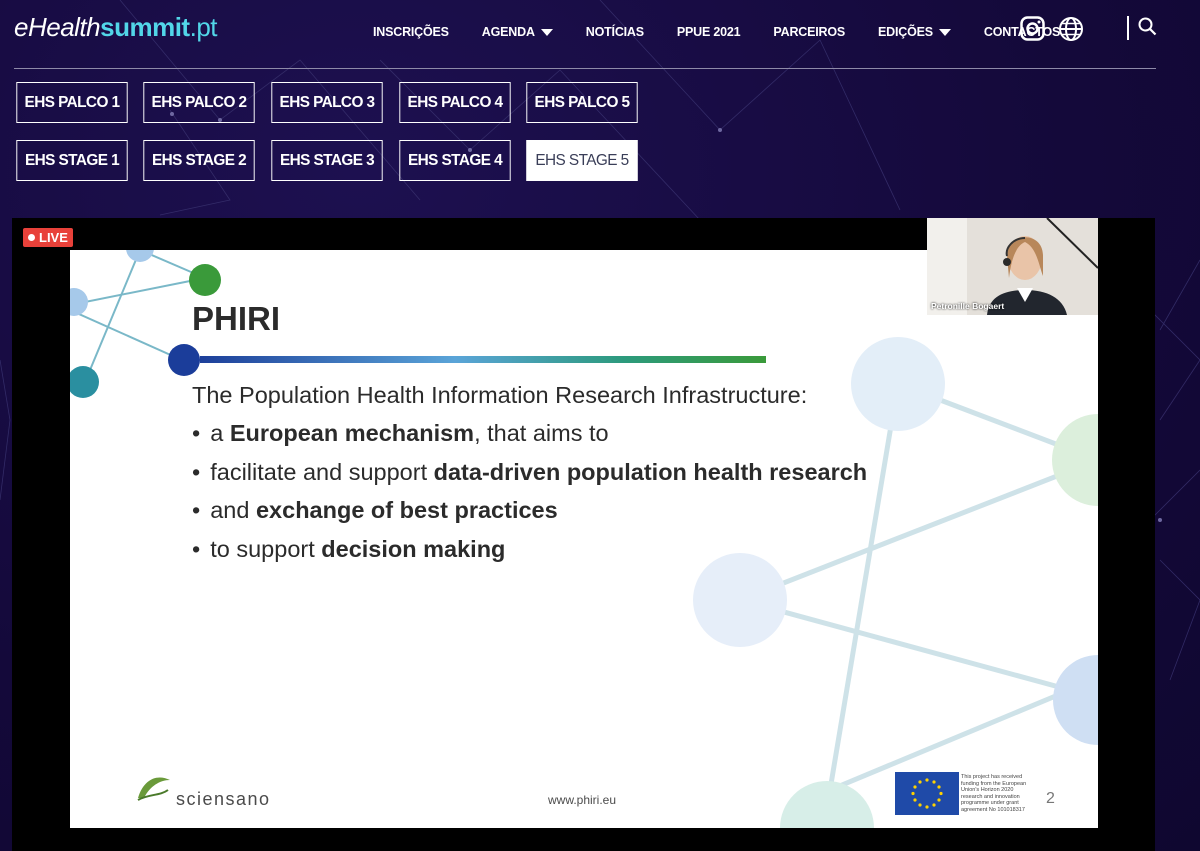 Image resolution: width=1200 pixels, height=851 pixels. What do you see at coordinates (1012, 266) in the screenshot?
I see `speaker-webcam: Petronille Bogaert` at bounding box center [1012, 266].